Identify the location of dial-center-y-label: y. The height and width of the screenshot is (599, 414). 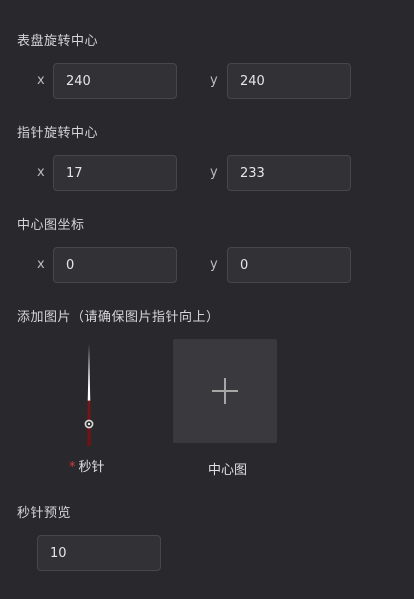
(214, 80).